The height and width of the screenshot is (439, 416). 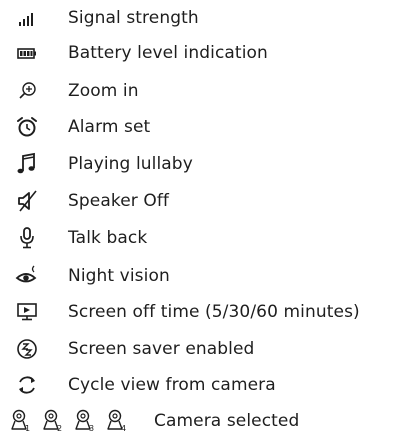 What do you see at coordinates (109, 127) in the screenshot?
I see `legend-label: Alarm set` at bounding box center [109, 127].